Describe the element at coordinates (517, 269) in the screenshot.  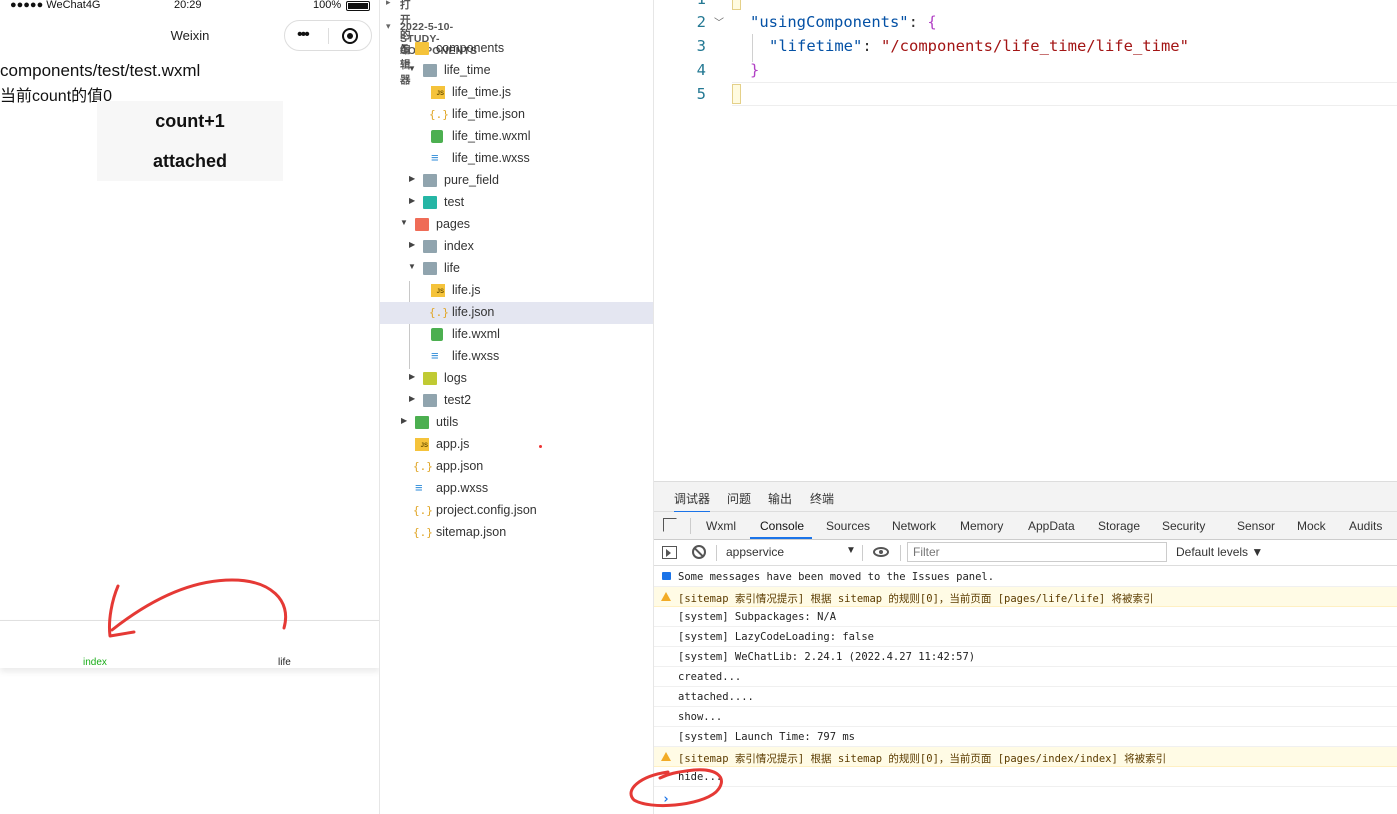
I see `tree-item-life: ▼ life` at that location.